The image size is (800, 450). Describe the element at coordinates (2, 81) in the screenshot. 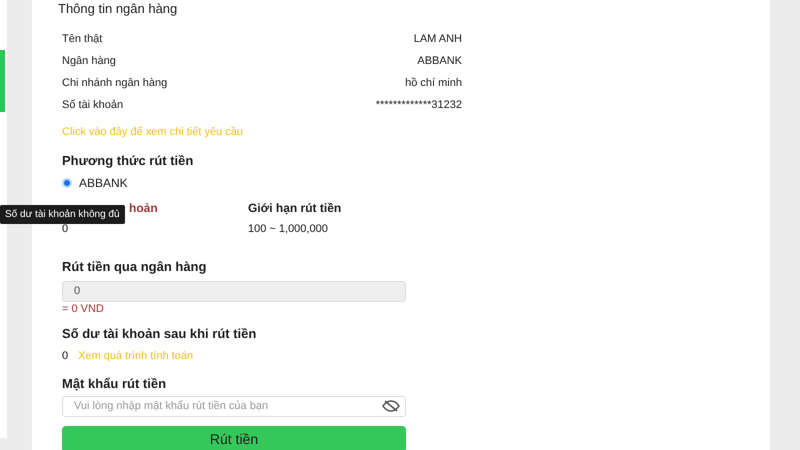

I see `active-indicator` at that location.